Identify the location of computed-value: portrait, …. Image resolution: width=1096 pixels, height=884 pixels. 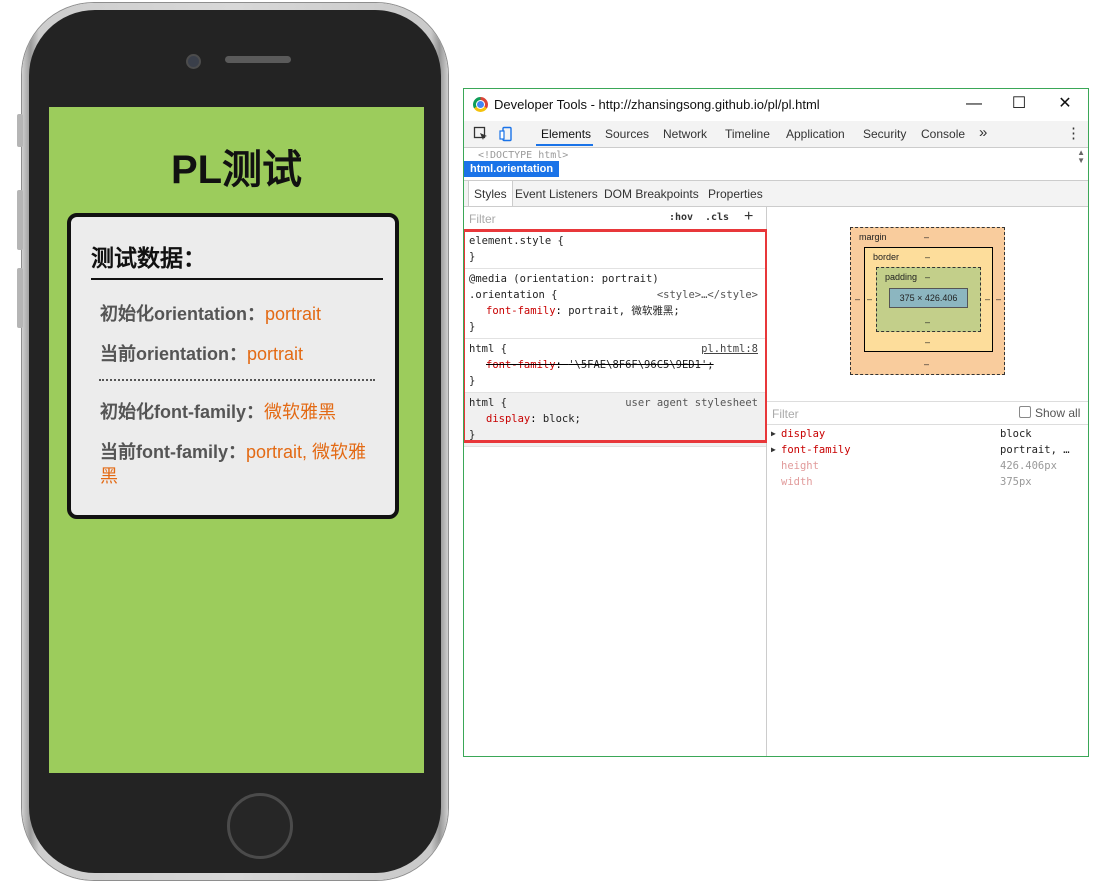
(1035, 450).